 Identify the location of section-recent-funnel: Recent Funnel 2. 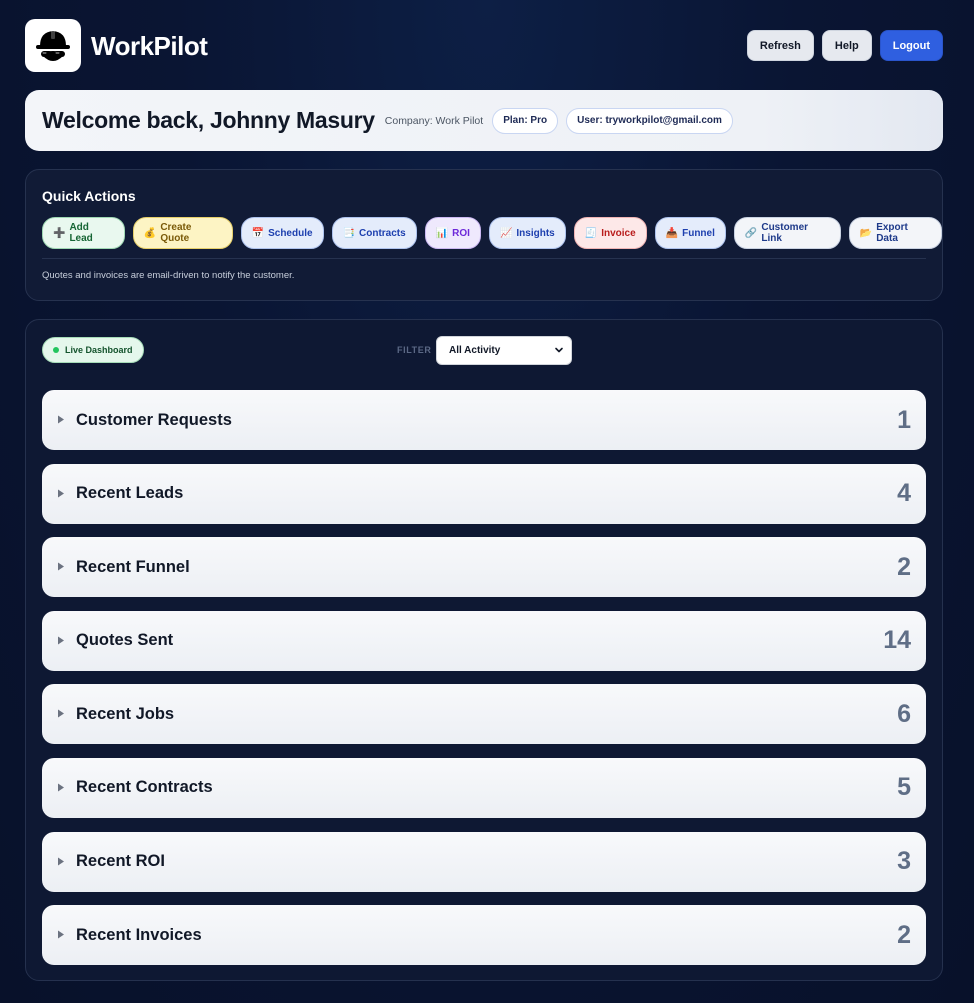
(484, 567).